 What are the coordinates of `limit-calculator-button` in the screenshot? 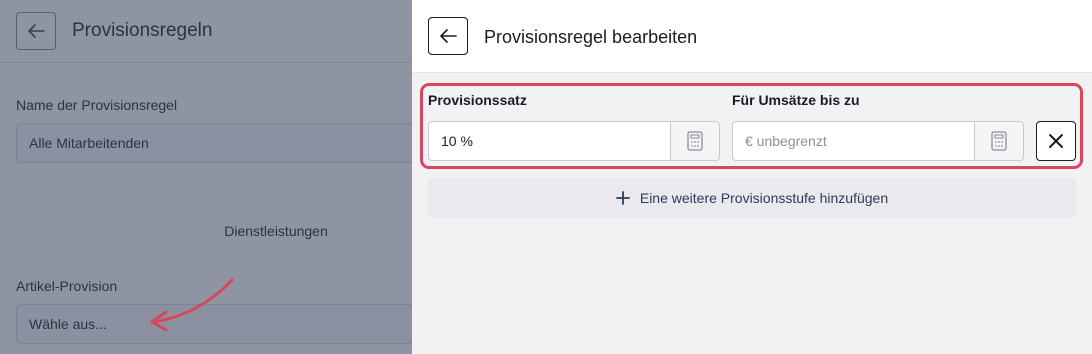 It's located at (998, 141).